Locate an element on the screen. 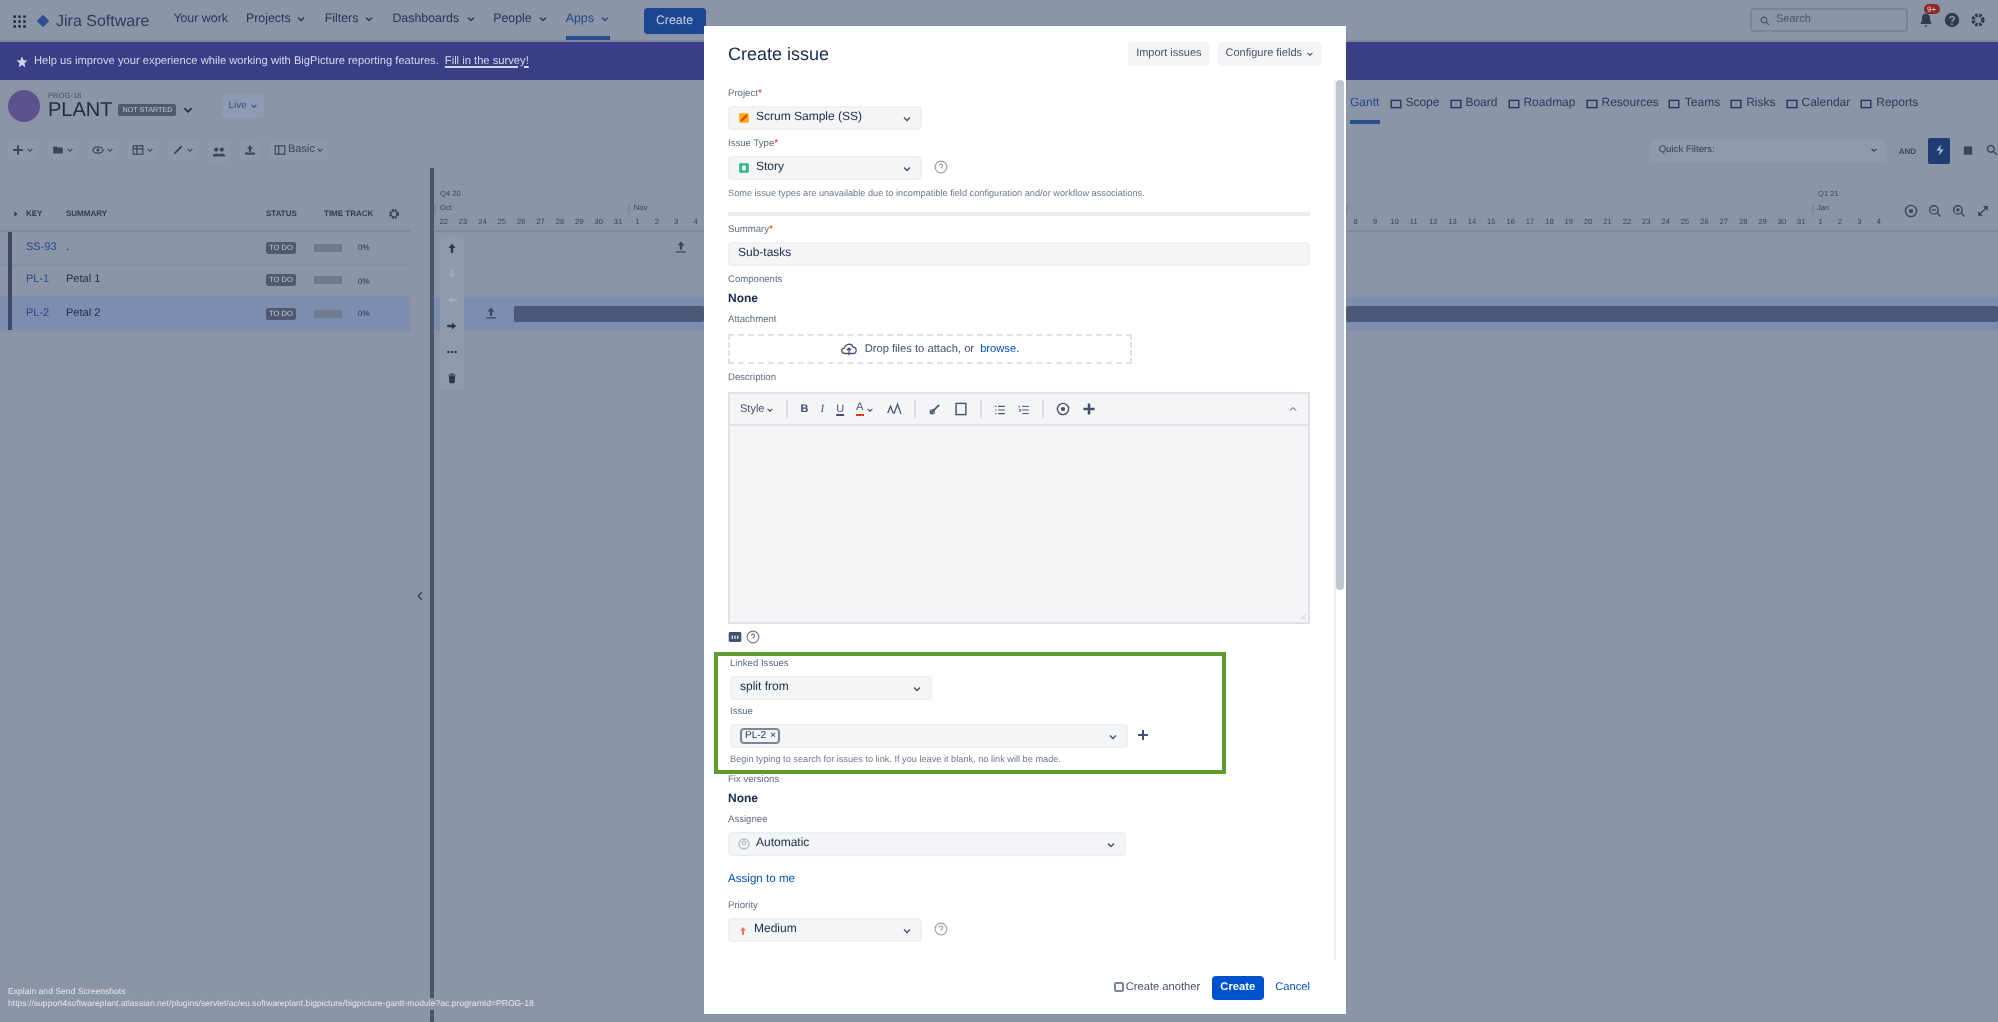  bullet-list-icon is located at coordinates (999, 409).